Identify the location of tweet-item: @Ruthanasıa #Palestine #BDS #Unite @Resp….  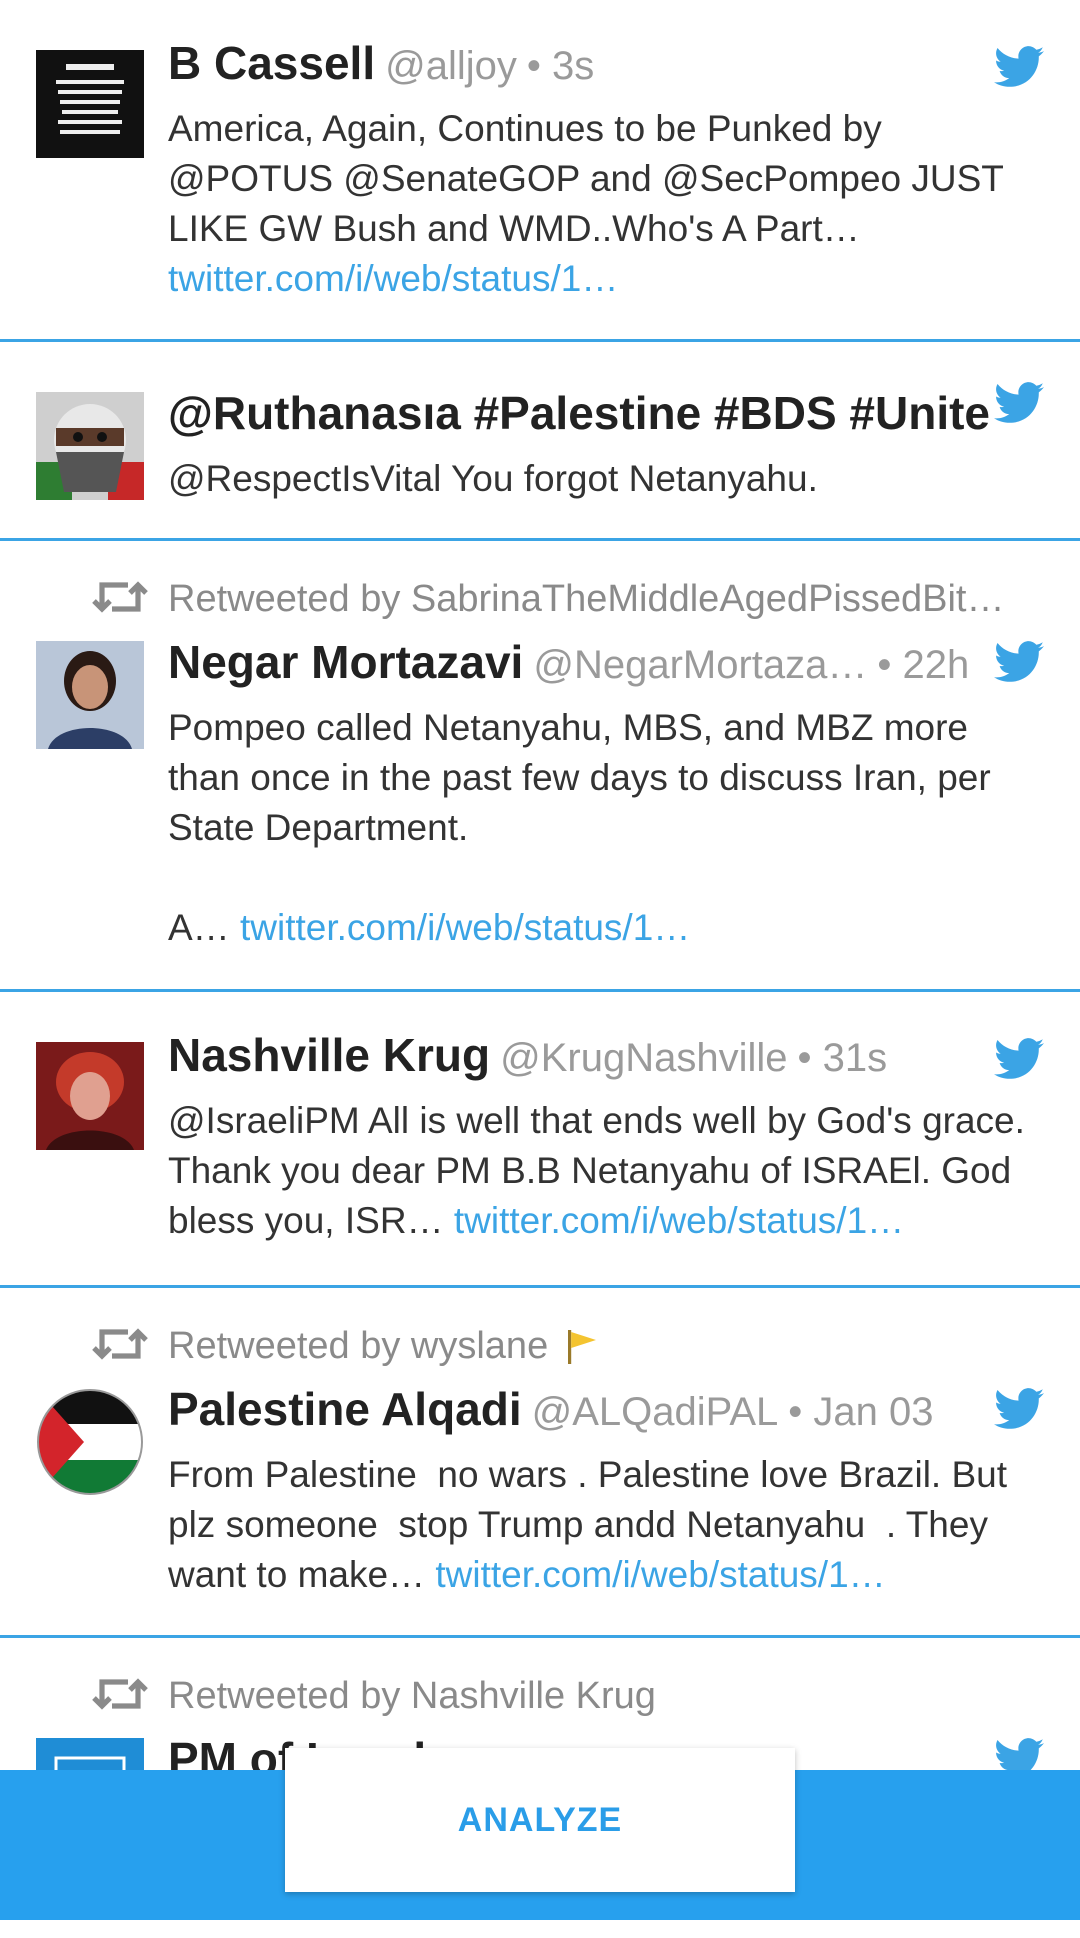
(540, 441).